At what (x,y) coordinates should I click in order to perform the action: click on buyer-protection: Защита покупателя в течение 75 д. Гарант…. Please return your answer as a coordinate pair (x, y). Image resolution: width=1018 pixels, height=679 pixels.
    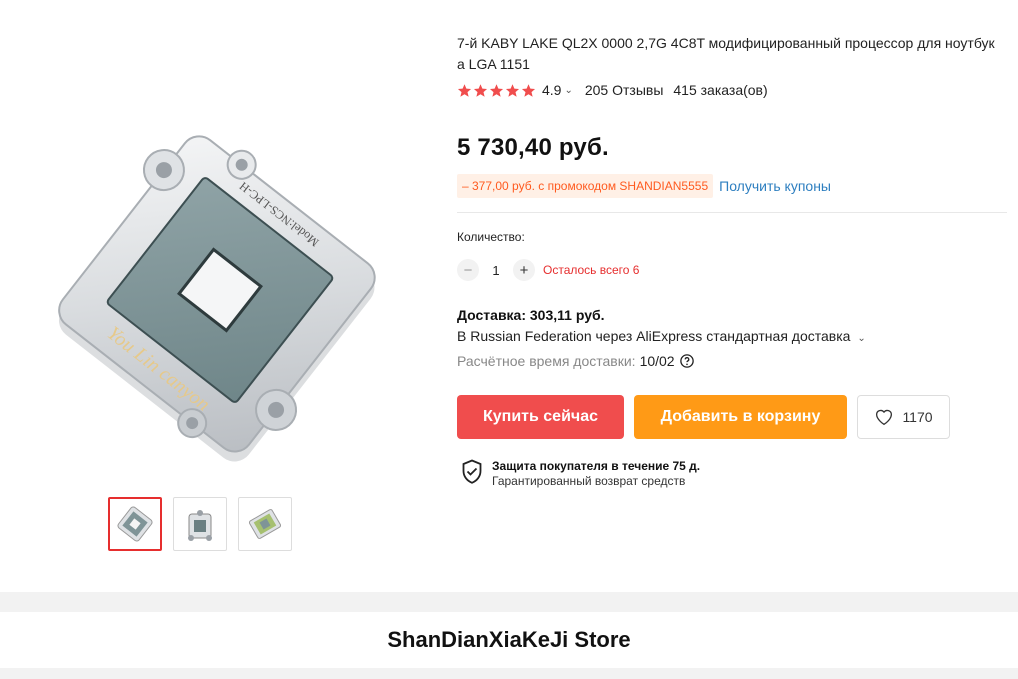
    Looking at the image, I should click on (580, 474).